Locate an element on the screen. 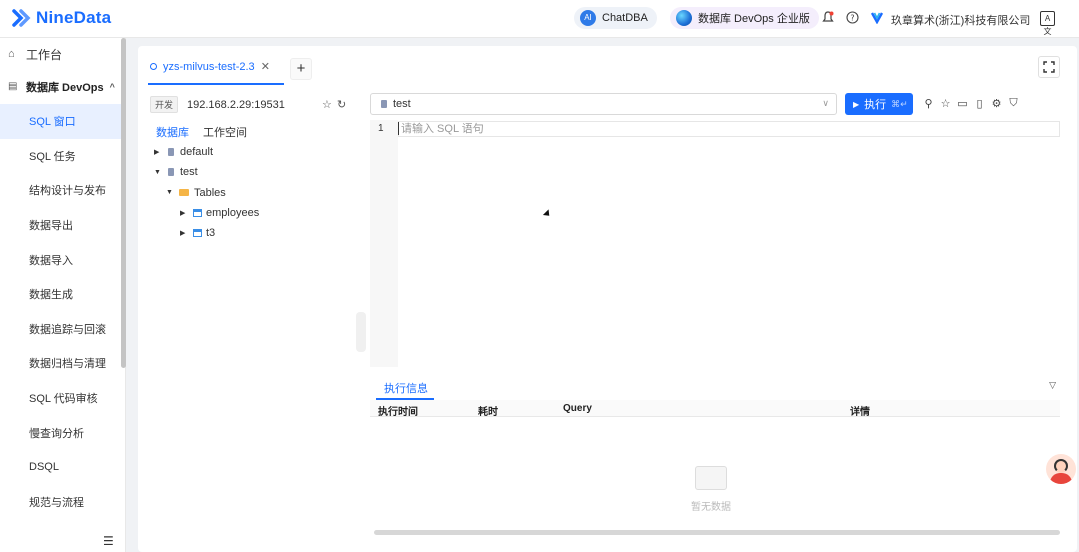 Image resolution: width=1079 pixels, height=552 pixels. sidebar-item-sql-task: SQL 任务 is located at coordinates (62, 156).